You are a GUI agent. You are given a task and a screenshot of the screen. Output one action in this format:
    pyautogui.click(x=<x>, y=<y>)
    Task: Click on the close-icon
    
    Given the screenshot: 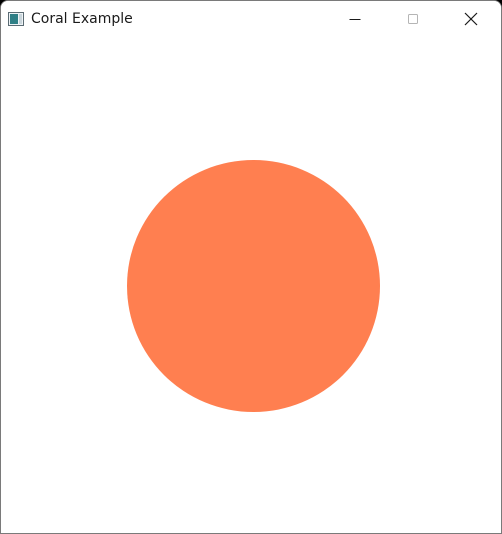 What is the action you would take?
    pyautogui.click(x=471, y=19)
    